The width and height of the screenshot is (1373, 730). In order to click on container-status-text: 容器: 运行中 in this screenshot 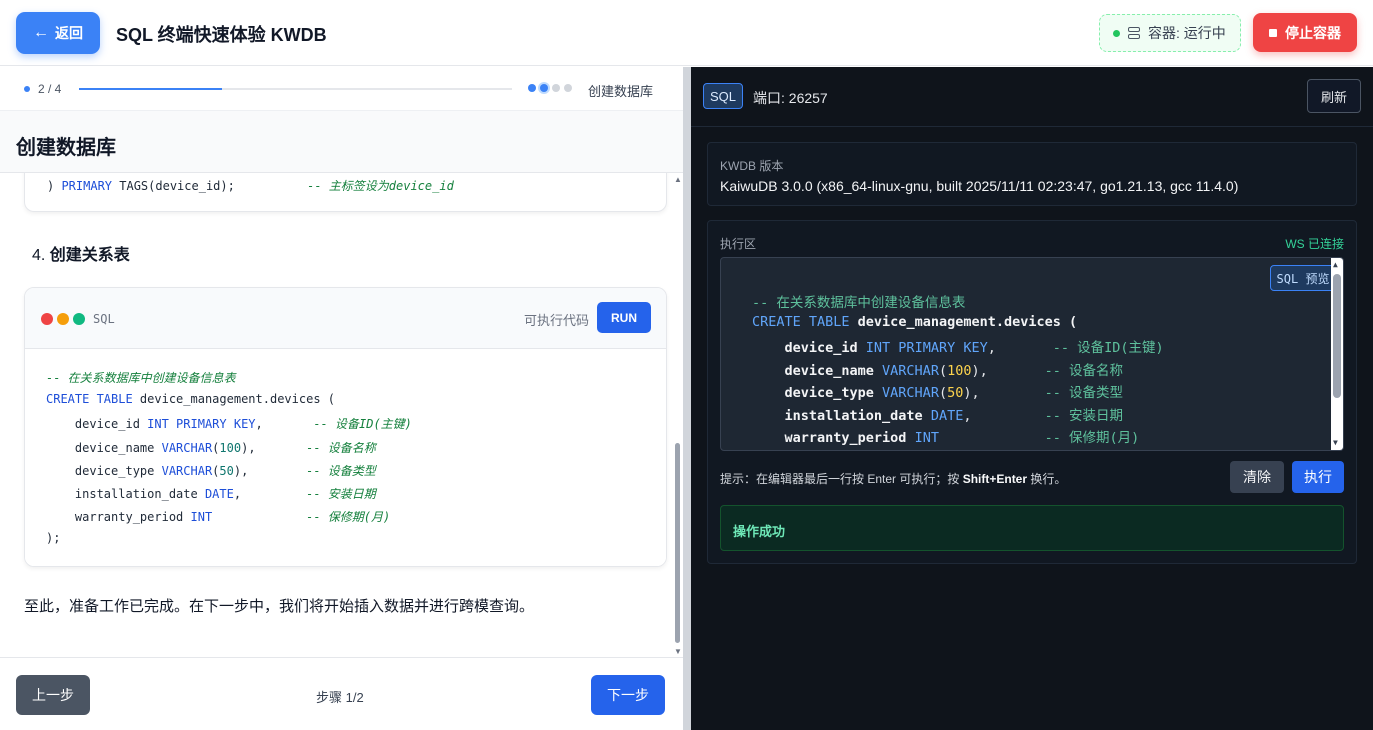, I will do `click(1187, 33)`.